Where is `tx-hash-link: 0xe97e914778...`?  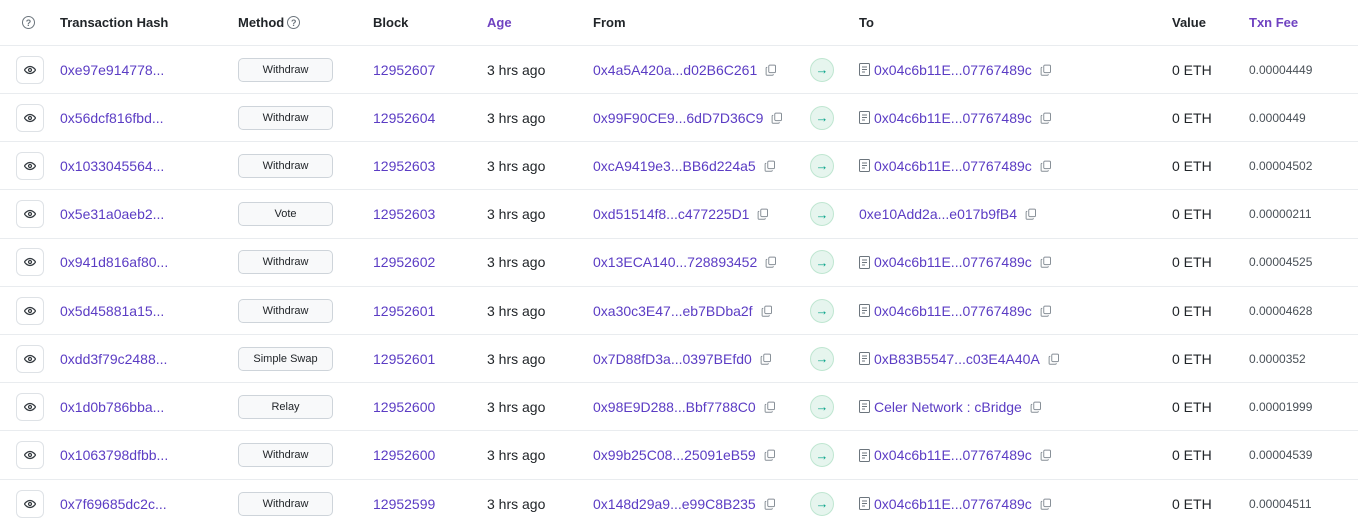 tx-hash-link: 0xe97e914778... is located at coordinates (112, 70).